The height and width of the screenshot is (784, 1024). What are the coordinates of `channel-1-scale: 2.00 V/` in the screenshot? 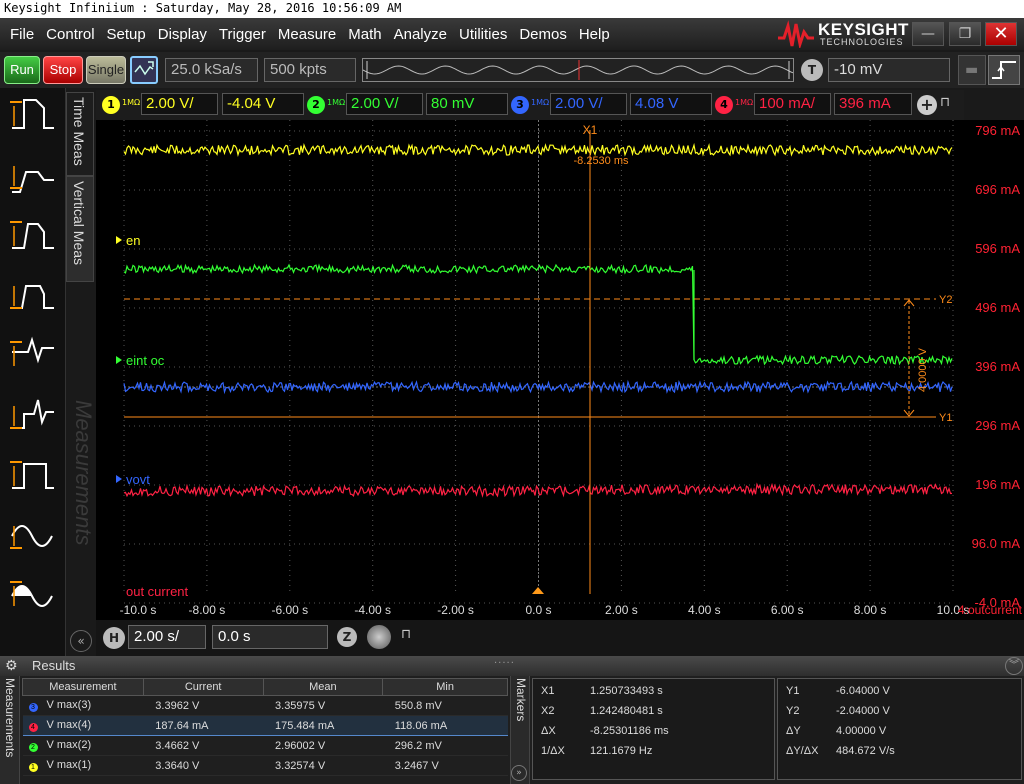 It's located at (179, 104).